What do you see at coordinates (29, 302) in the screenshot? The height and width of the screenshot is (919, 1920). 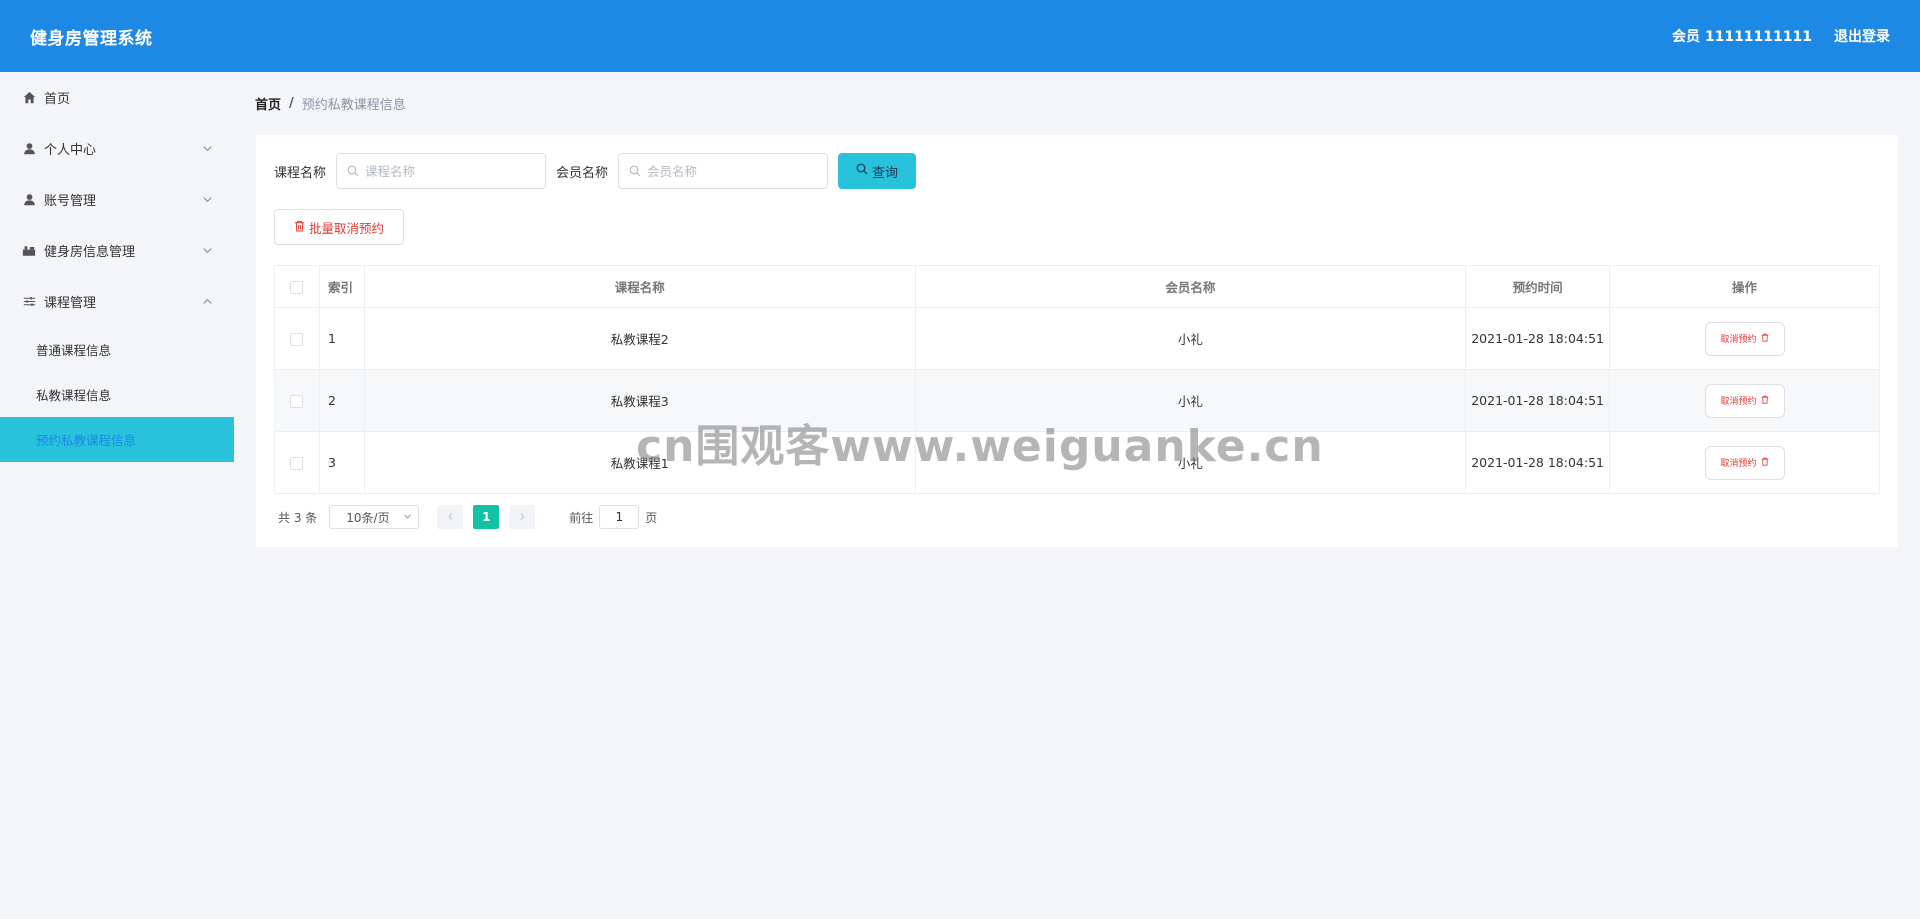 I see `sliders-icon` at bounding box center [29, 302].